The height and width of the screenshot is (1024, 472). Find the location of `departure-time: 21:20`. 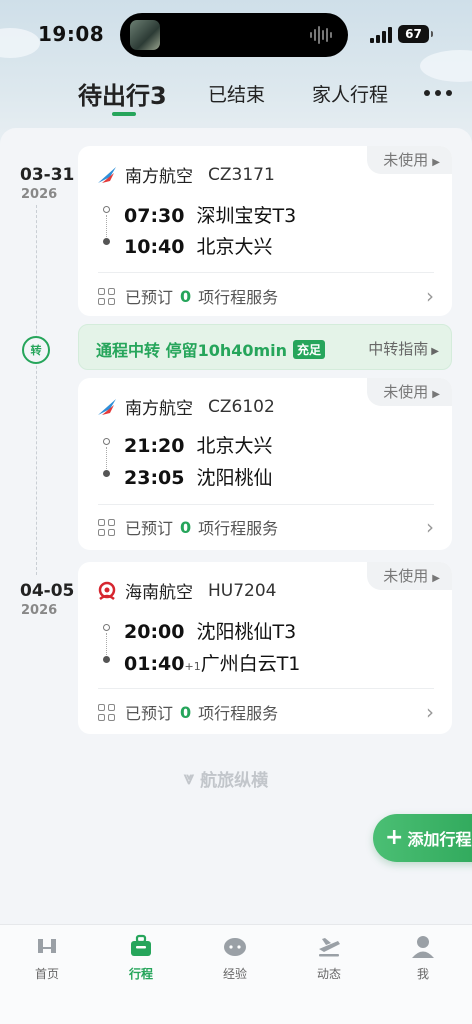

departure-time: 21:20 is located at coordinates (154, 446).